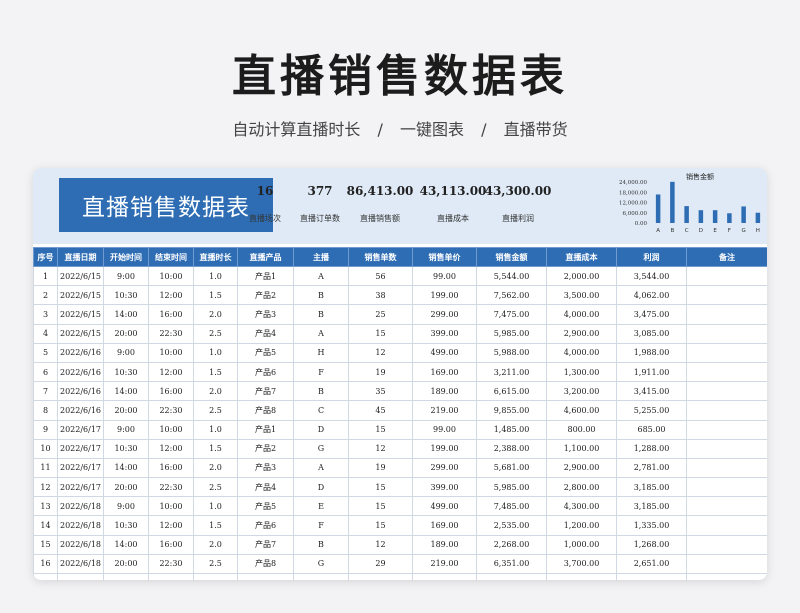 The width and height of the screenshot is (800, 613). Describe the element at coordinates (651, 295) in the screenshot. I see `table-cell: 4,062.00` at that location.